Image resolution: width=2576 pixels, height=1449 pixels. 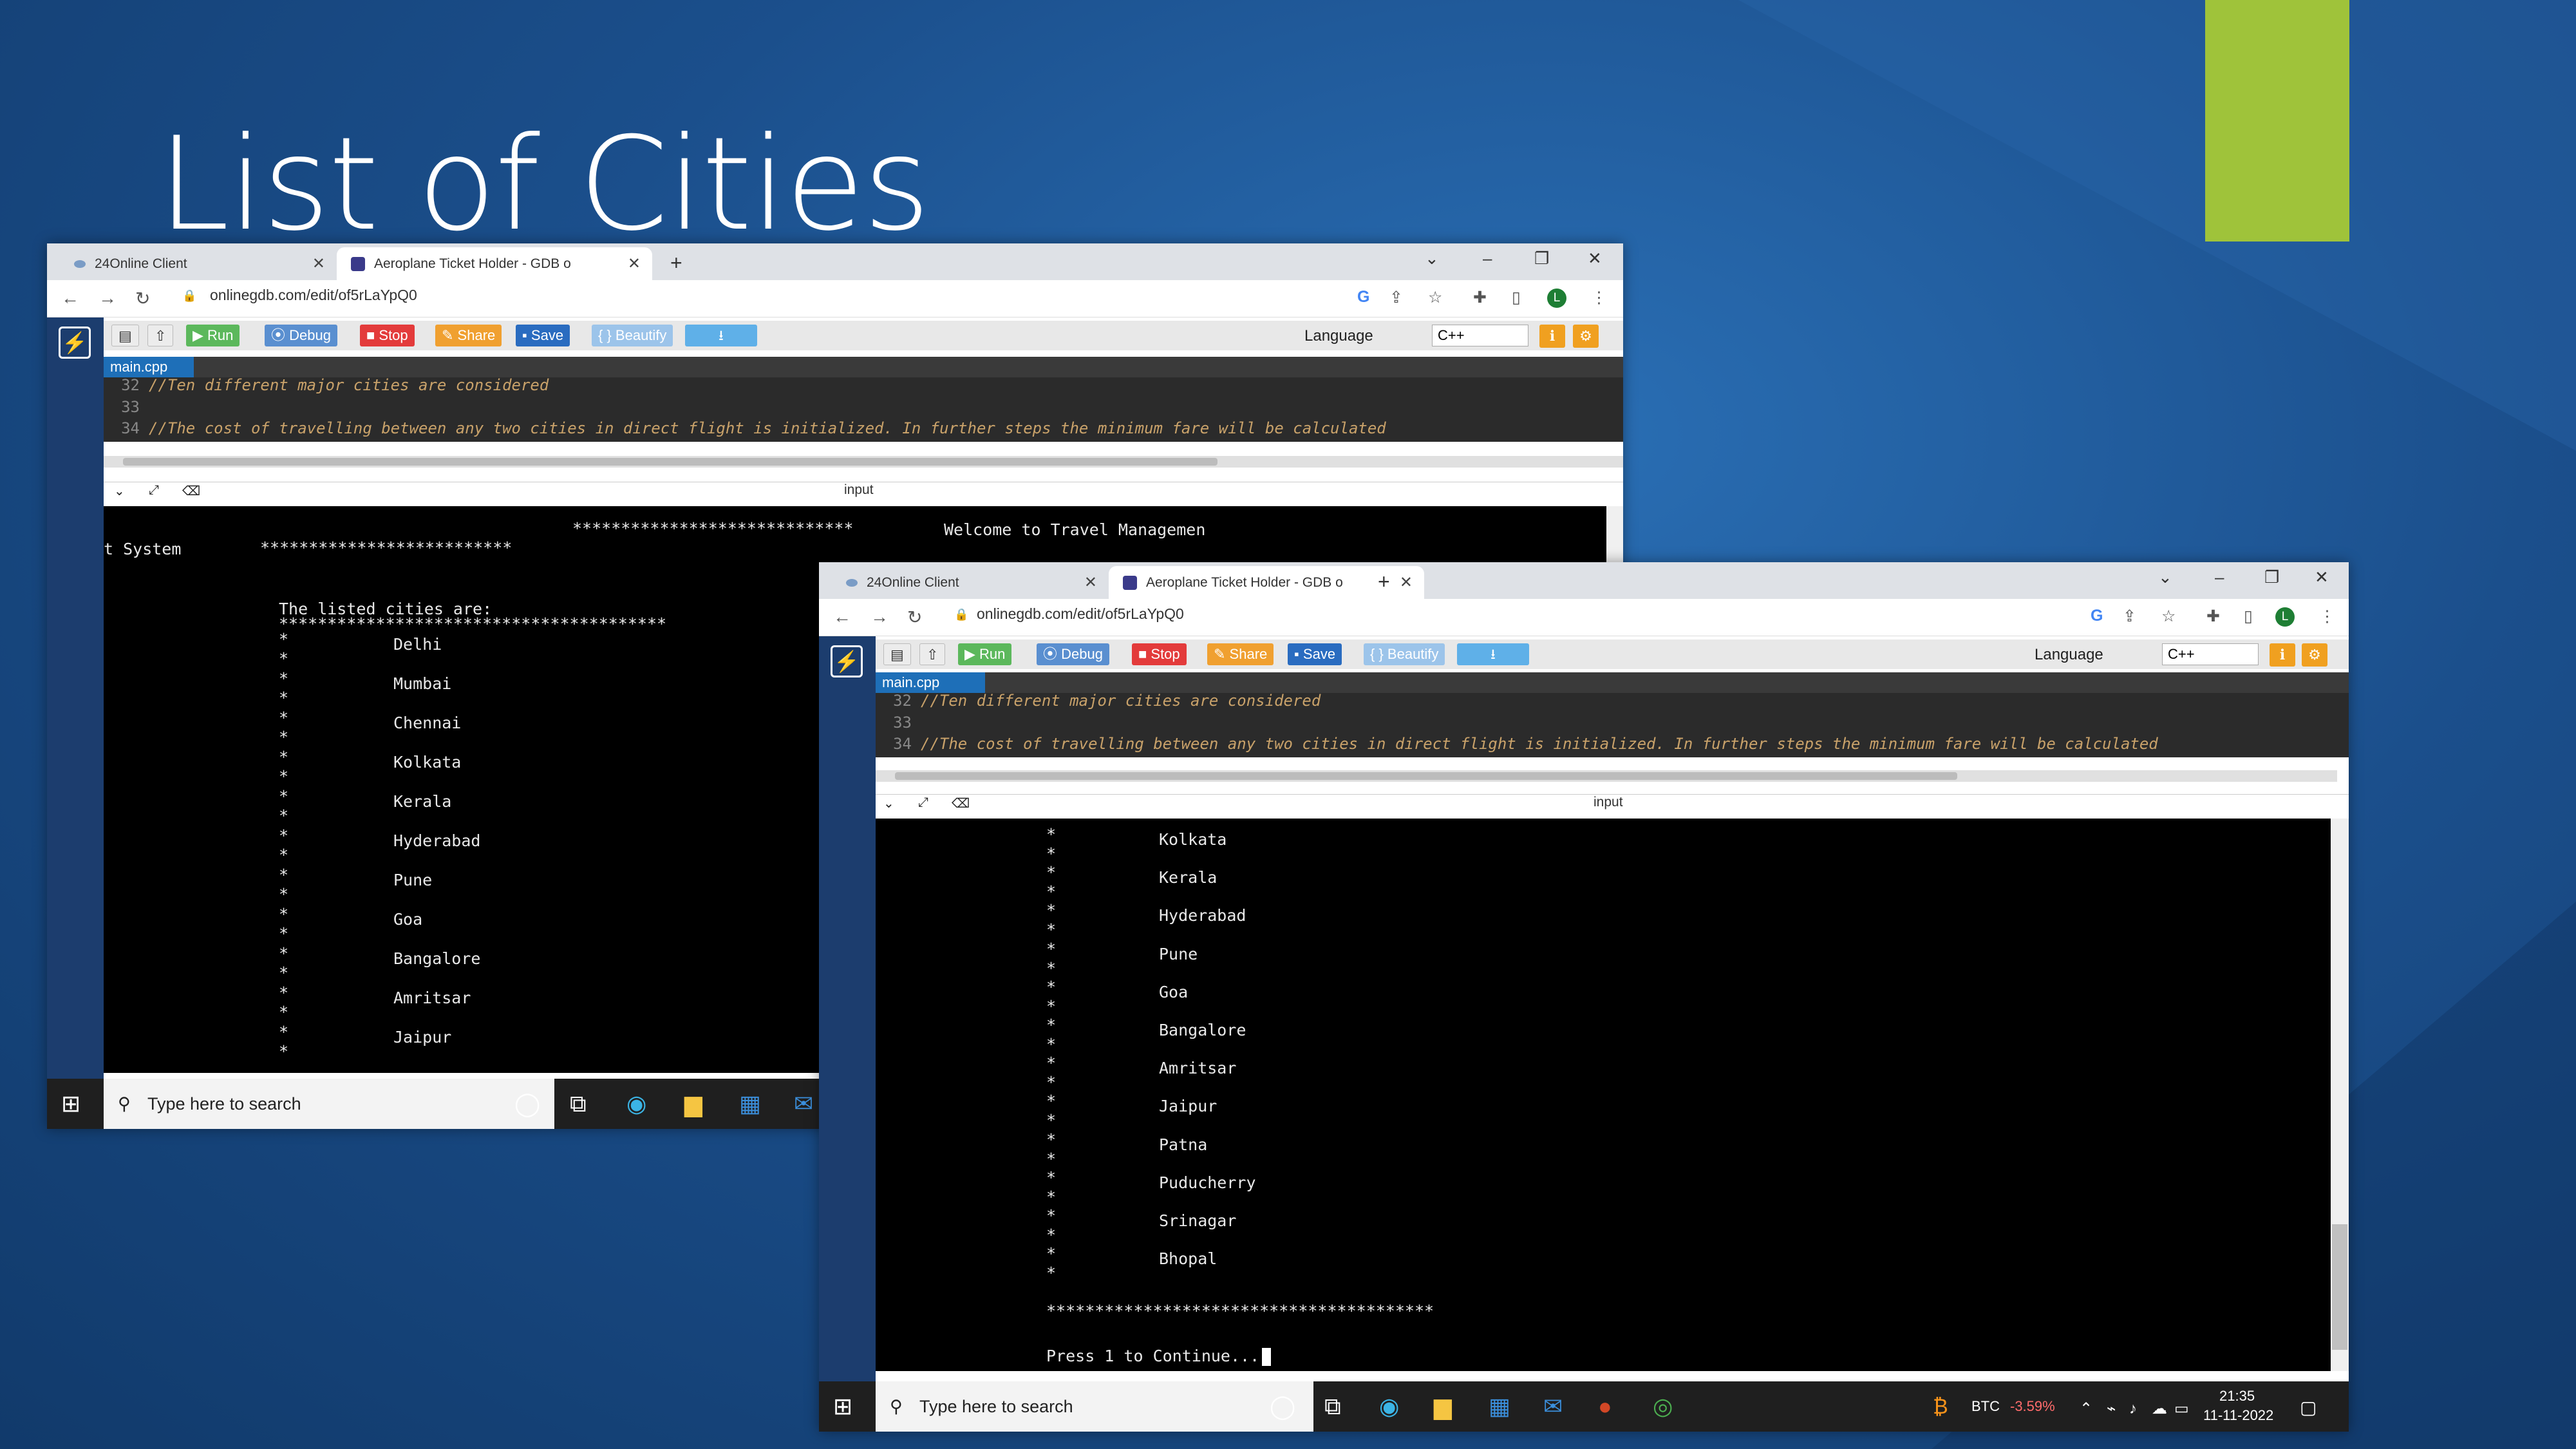 What do you see at coordinates (75, 343) in the screenshot?
I see `bolt-icon: ⚡` at bounding box center [75, 343].